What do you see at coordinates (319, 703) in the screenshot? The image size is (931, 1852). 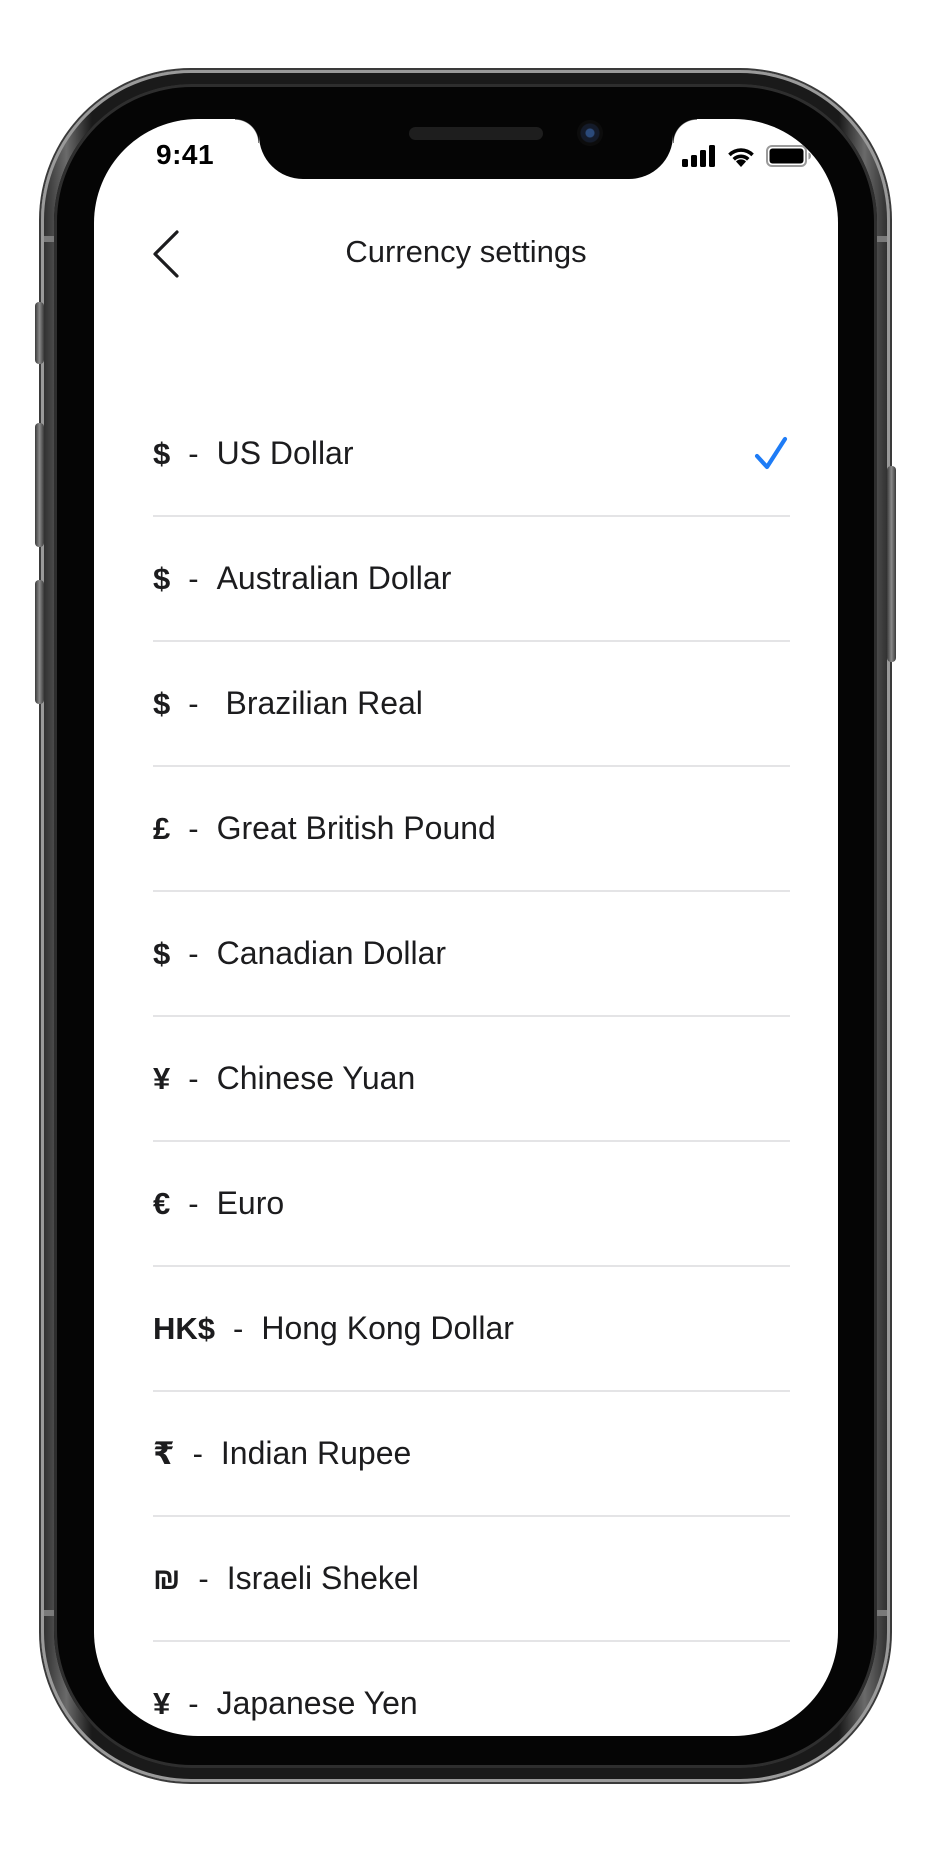 I see `currency-name: Brazilian Real` at bounding box center [319, 703].